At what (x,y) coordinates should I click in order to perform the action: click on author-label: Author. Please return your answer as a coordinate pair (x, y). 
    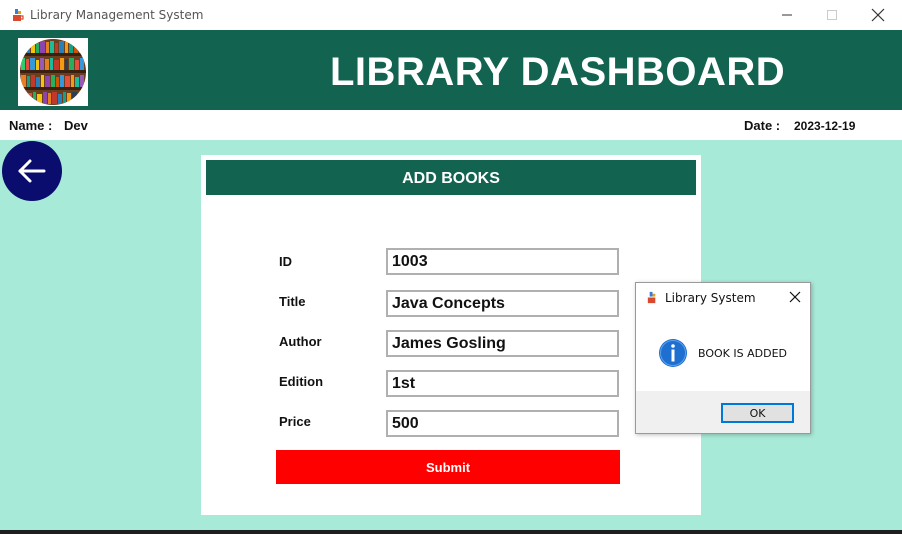
    Looking at the image, I should click on (300, 341).